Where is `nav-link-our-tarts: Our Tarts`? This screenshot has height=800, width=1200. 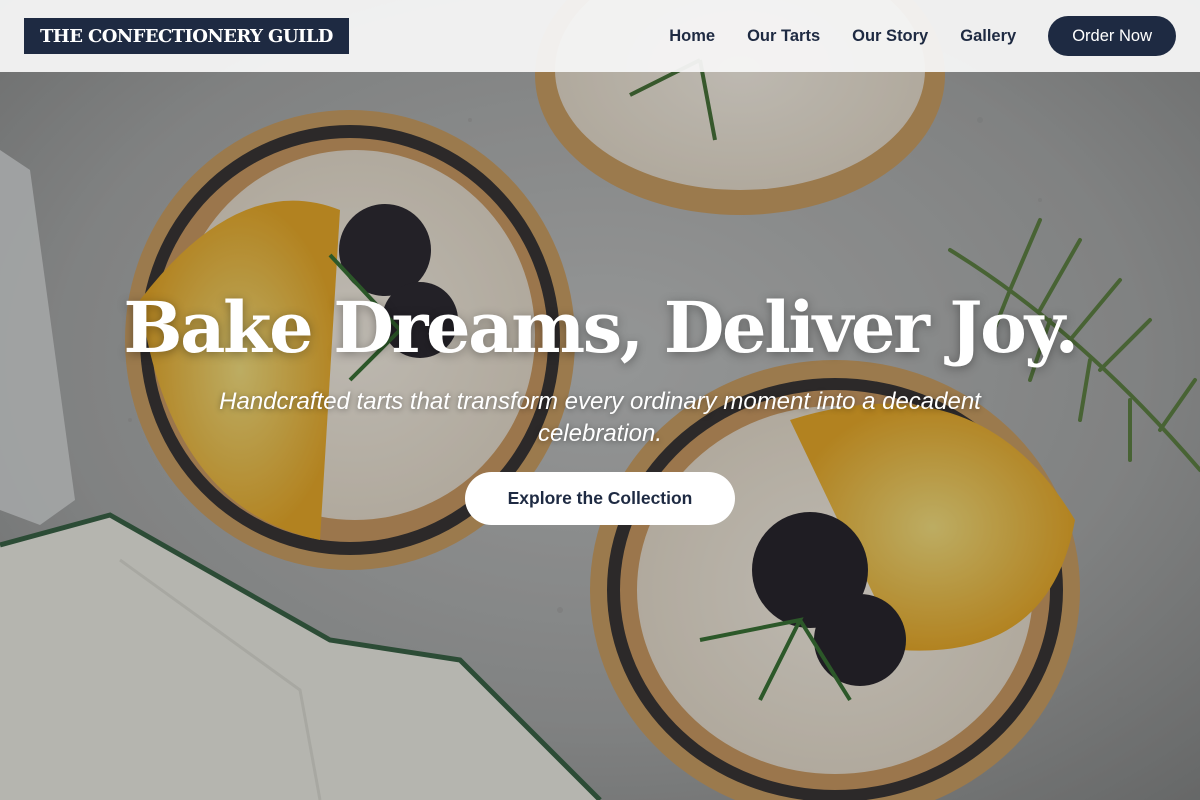
nav-link-our-tarts: Our Tarts is located at coordinates (783, 36).